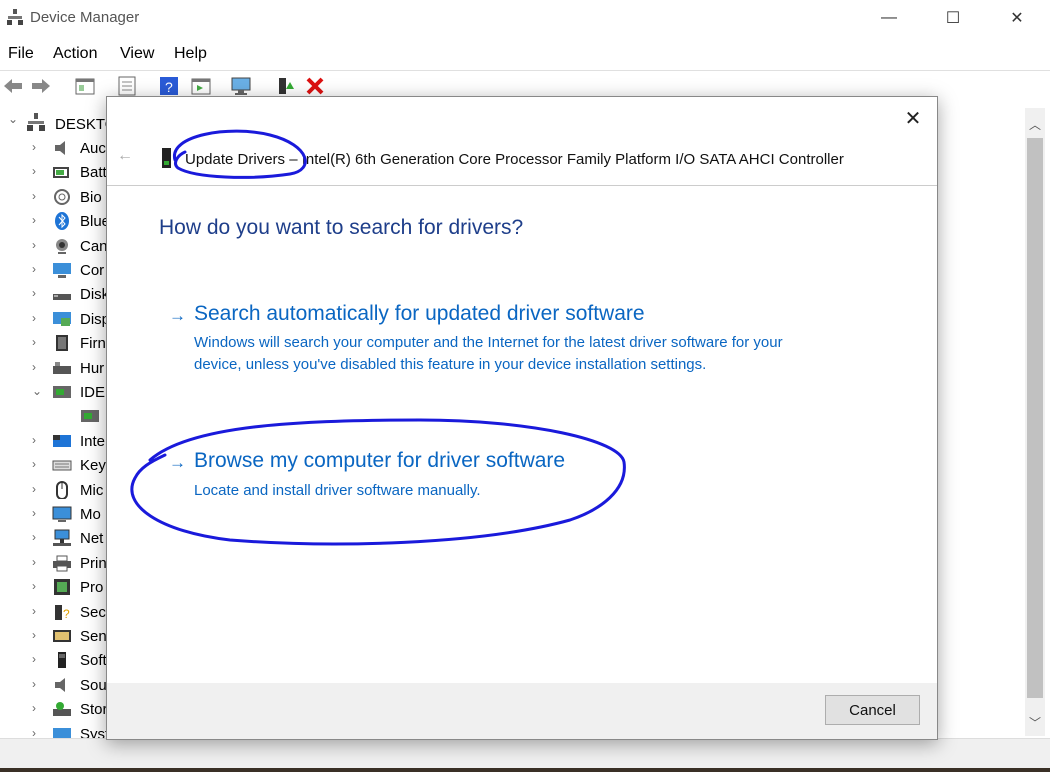 This screenshot has height=772, width=1050. I want to click on scroll-thumb, so click(1035, 418).